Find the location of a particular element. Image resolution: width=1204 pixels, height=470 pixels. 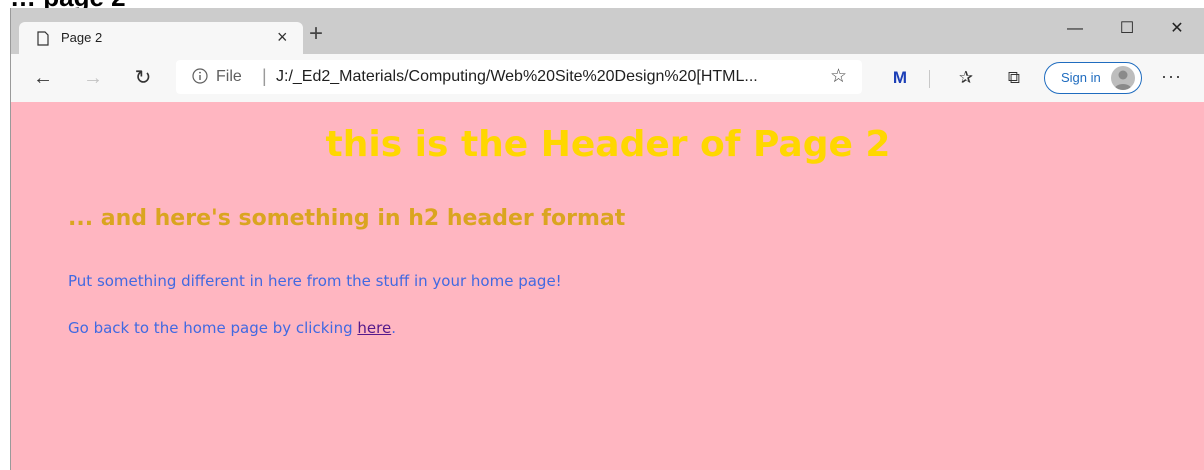

scheme-label: File is located at coordinates (229, 76).